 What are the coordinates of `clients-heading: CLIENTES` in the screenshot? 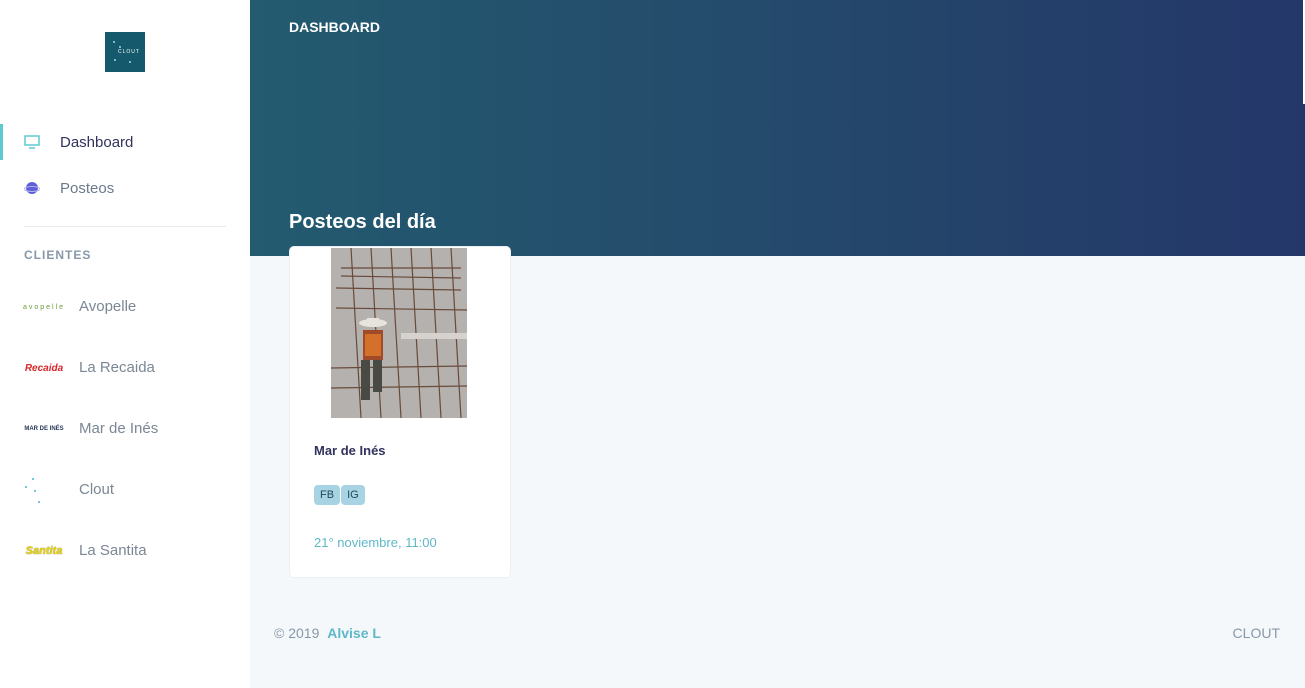 It's located at (58, 255).